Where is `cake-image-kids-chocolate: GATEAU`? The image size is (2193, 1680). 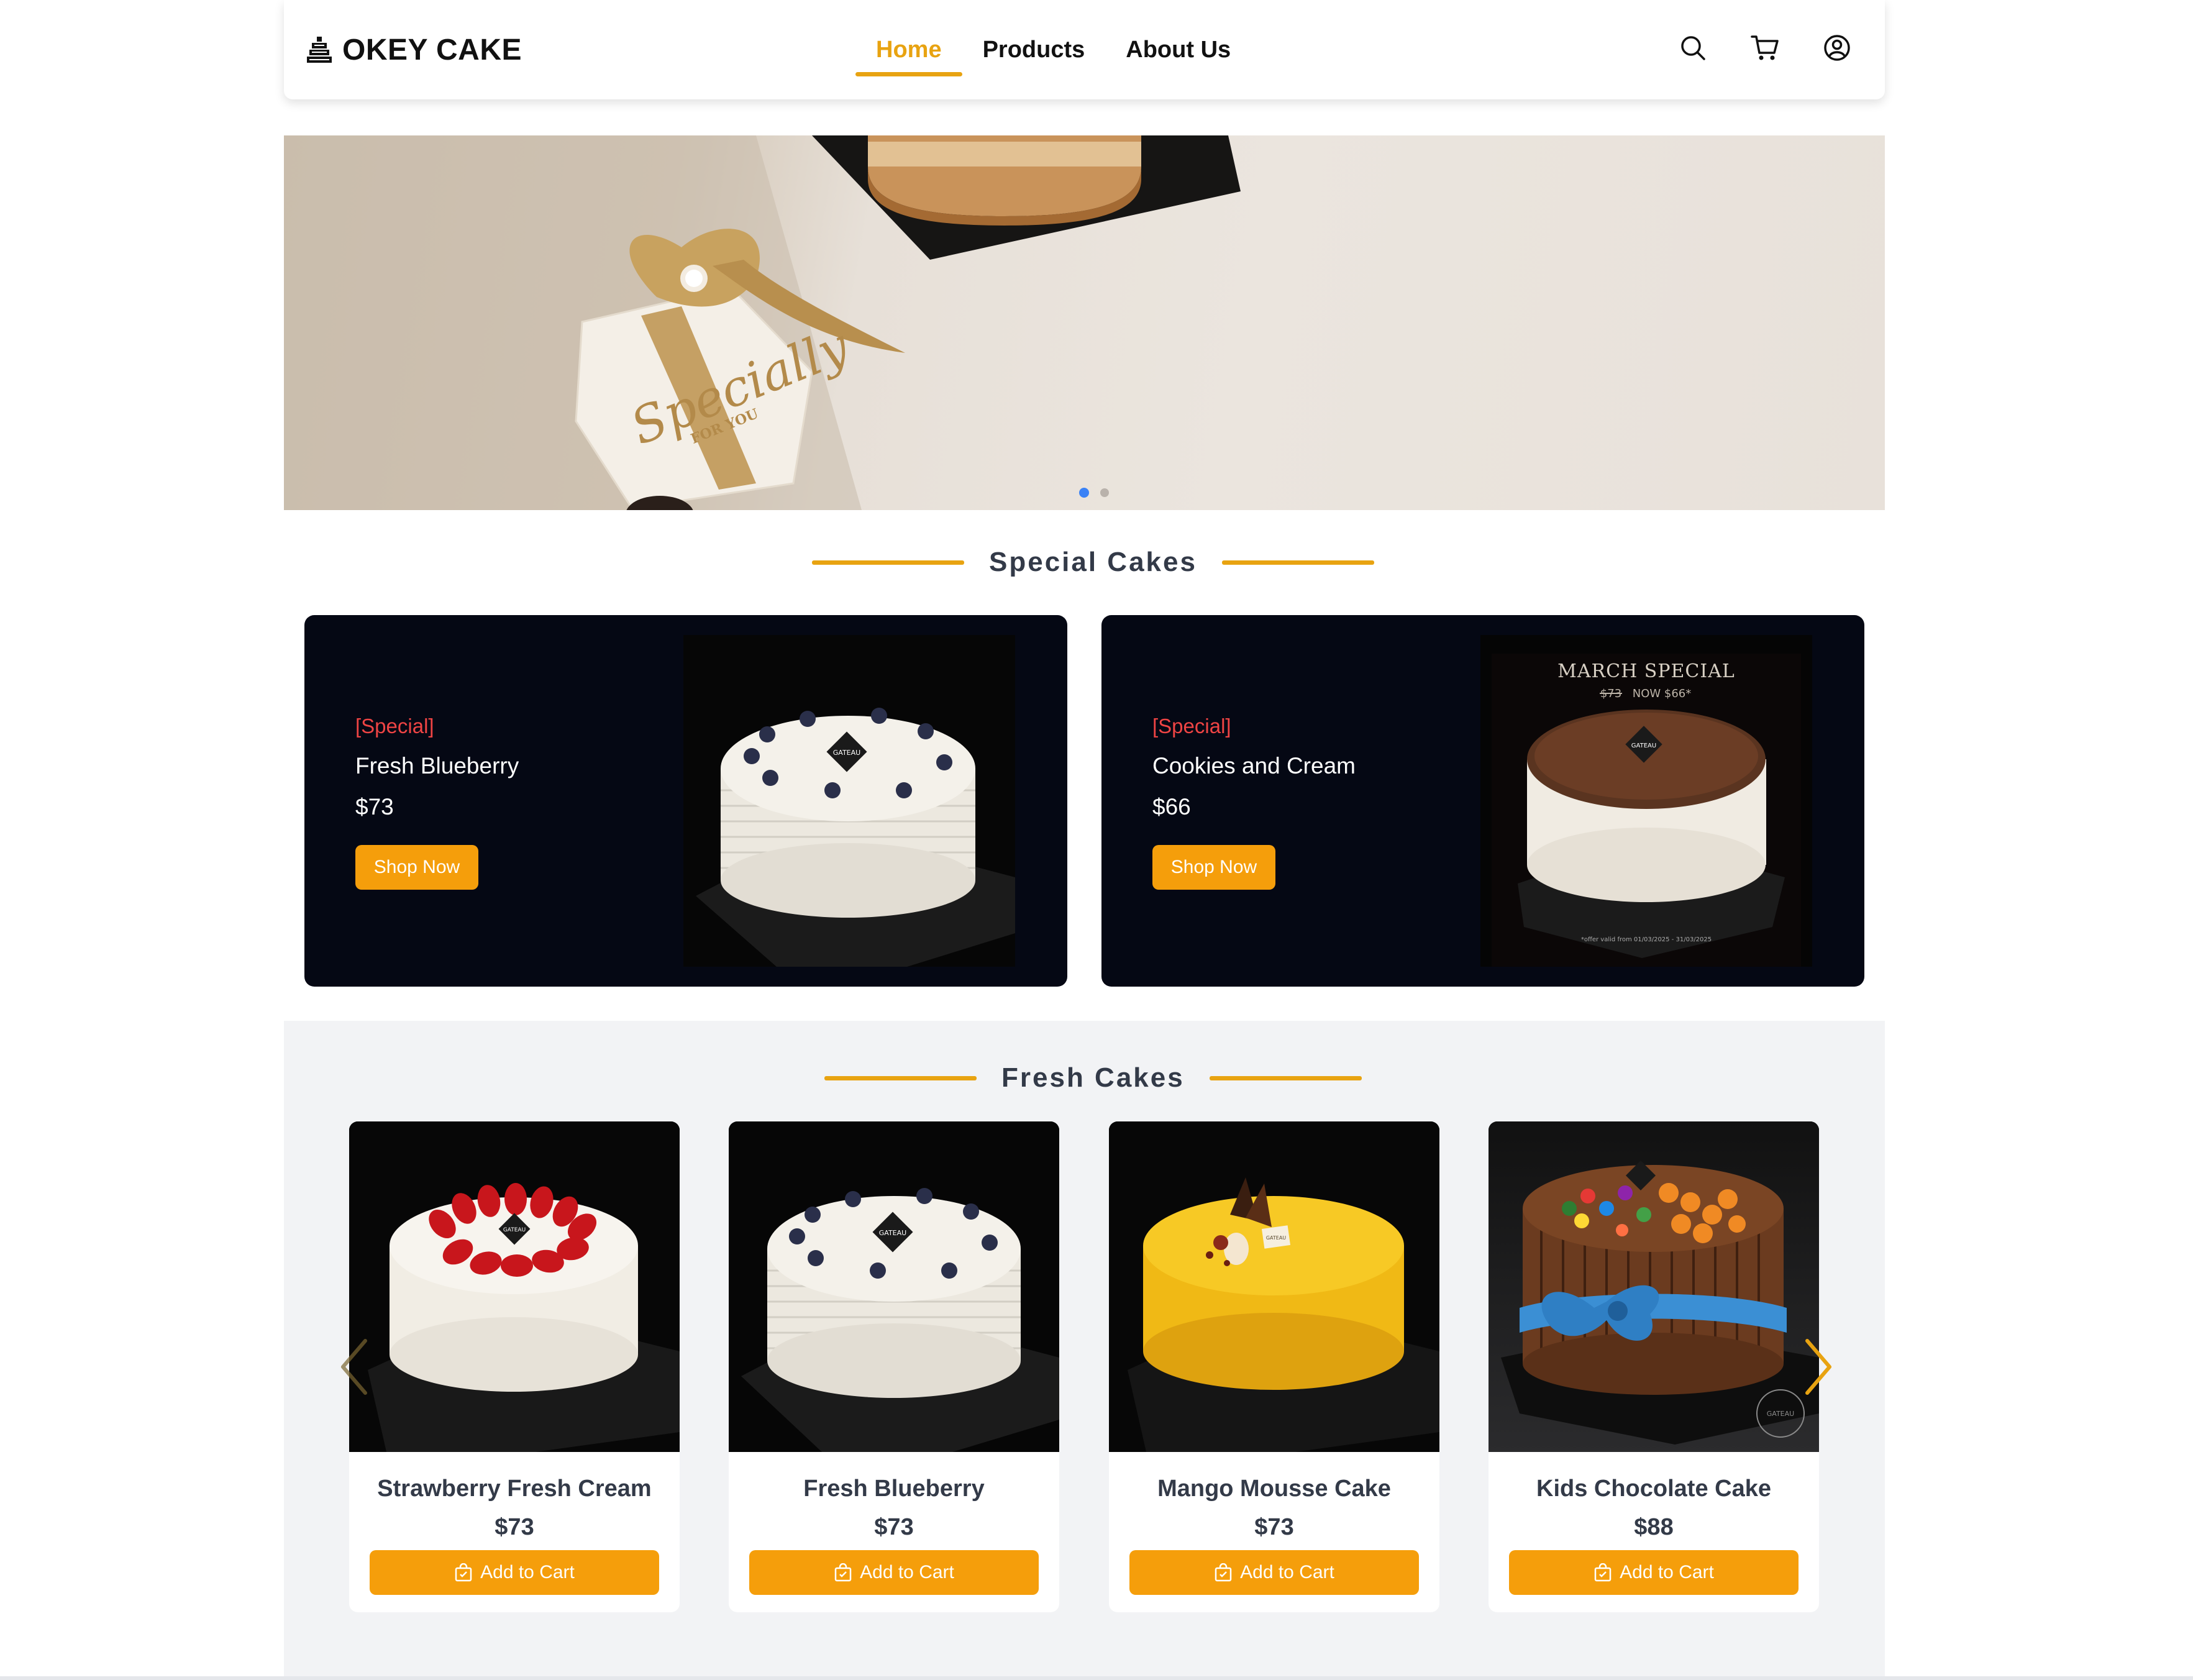
cake-image-kids-chocolate: GATEAU is located at coordinates (1654, 1286).